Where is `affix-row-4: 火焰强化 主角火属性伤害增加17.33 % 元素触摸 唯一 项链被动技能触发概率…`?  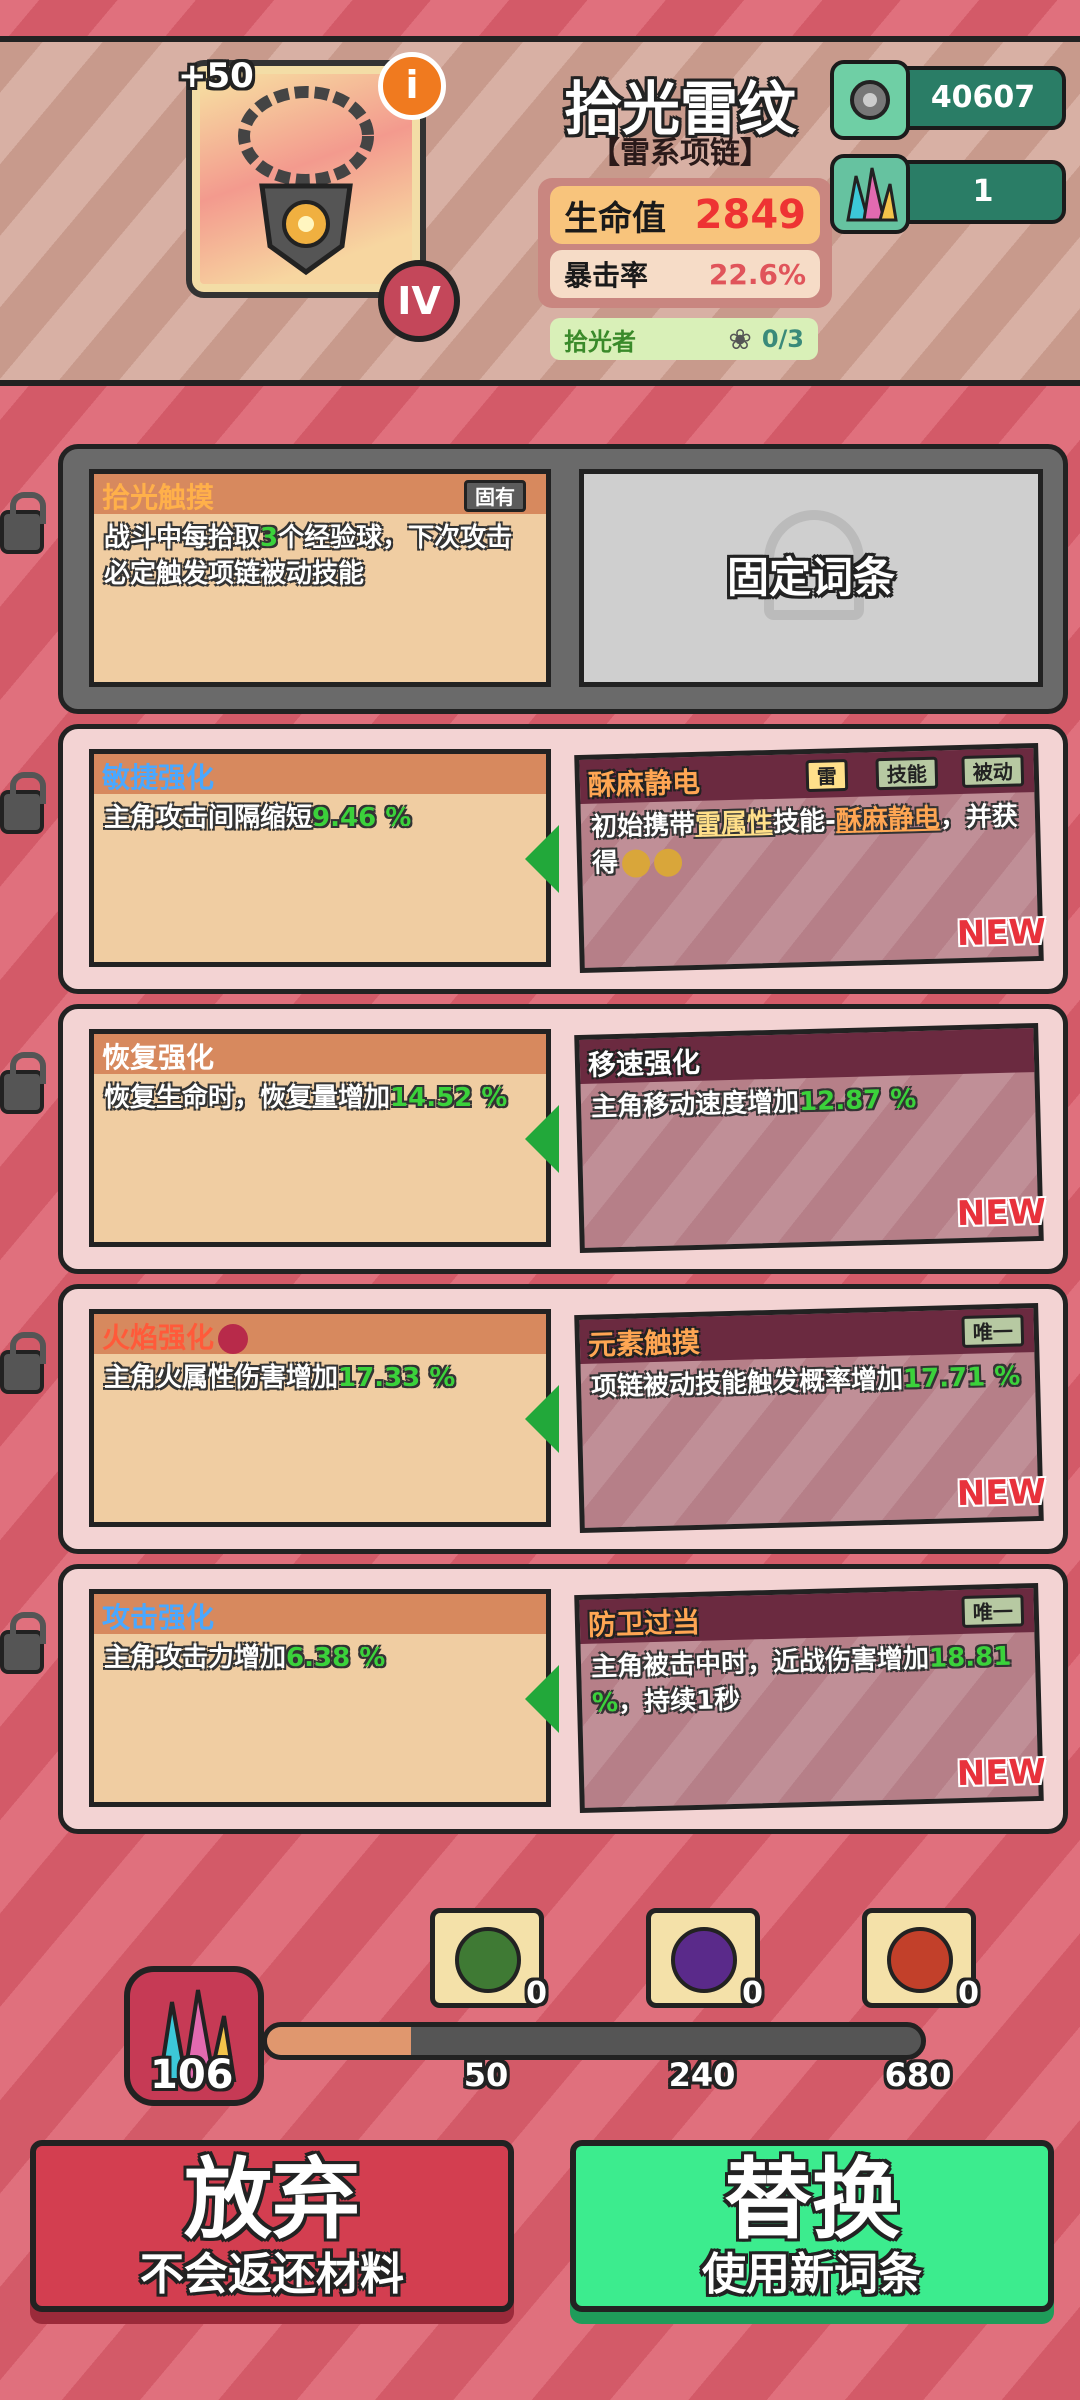
affix-row-4: 火焰强化 主角火属性伤害增加17.33 % 元素触摸 唯一 项链被动技能触发概率… is located at coordinates (563, 1419).